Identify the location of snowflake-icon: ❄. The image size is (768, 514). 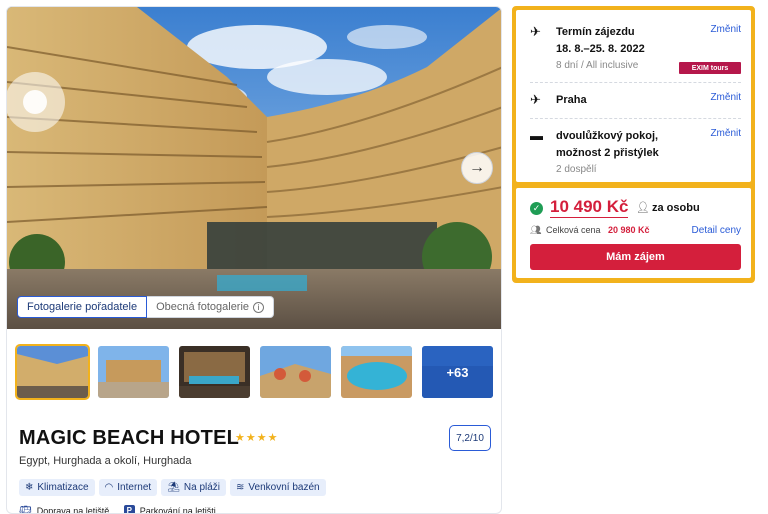
(29, 487).